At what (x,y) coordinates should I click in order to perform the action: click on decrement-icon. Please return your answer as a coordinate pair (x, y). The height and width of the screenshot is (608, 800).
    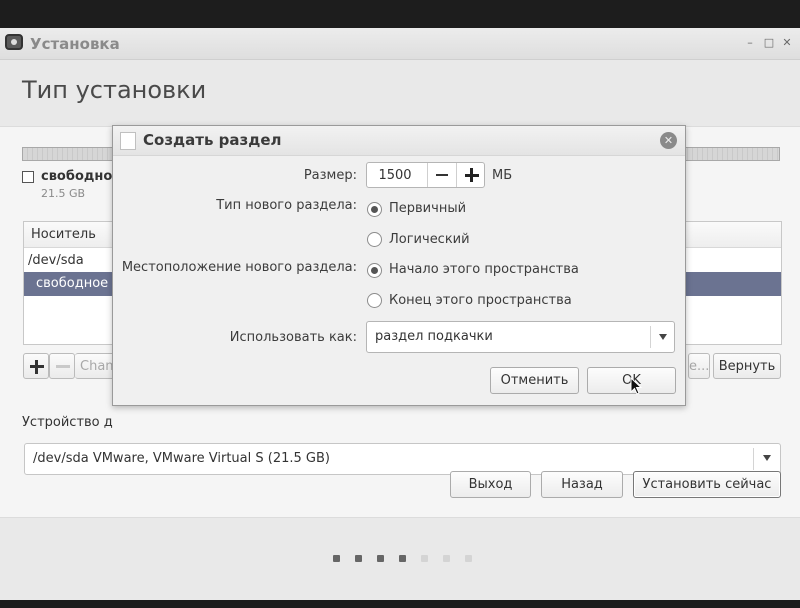
    Looking at the image, I should click on (441, 175).